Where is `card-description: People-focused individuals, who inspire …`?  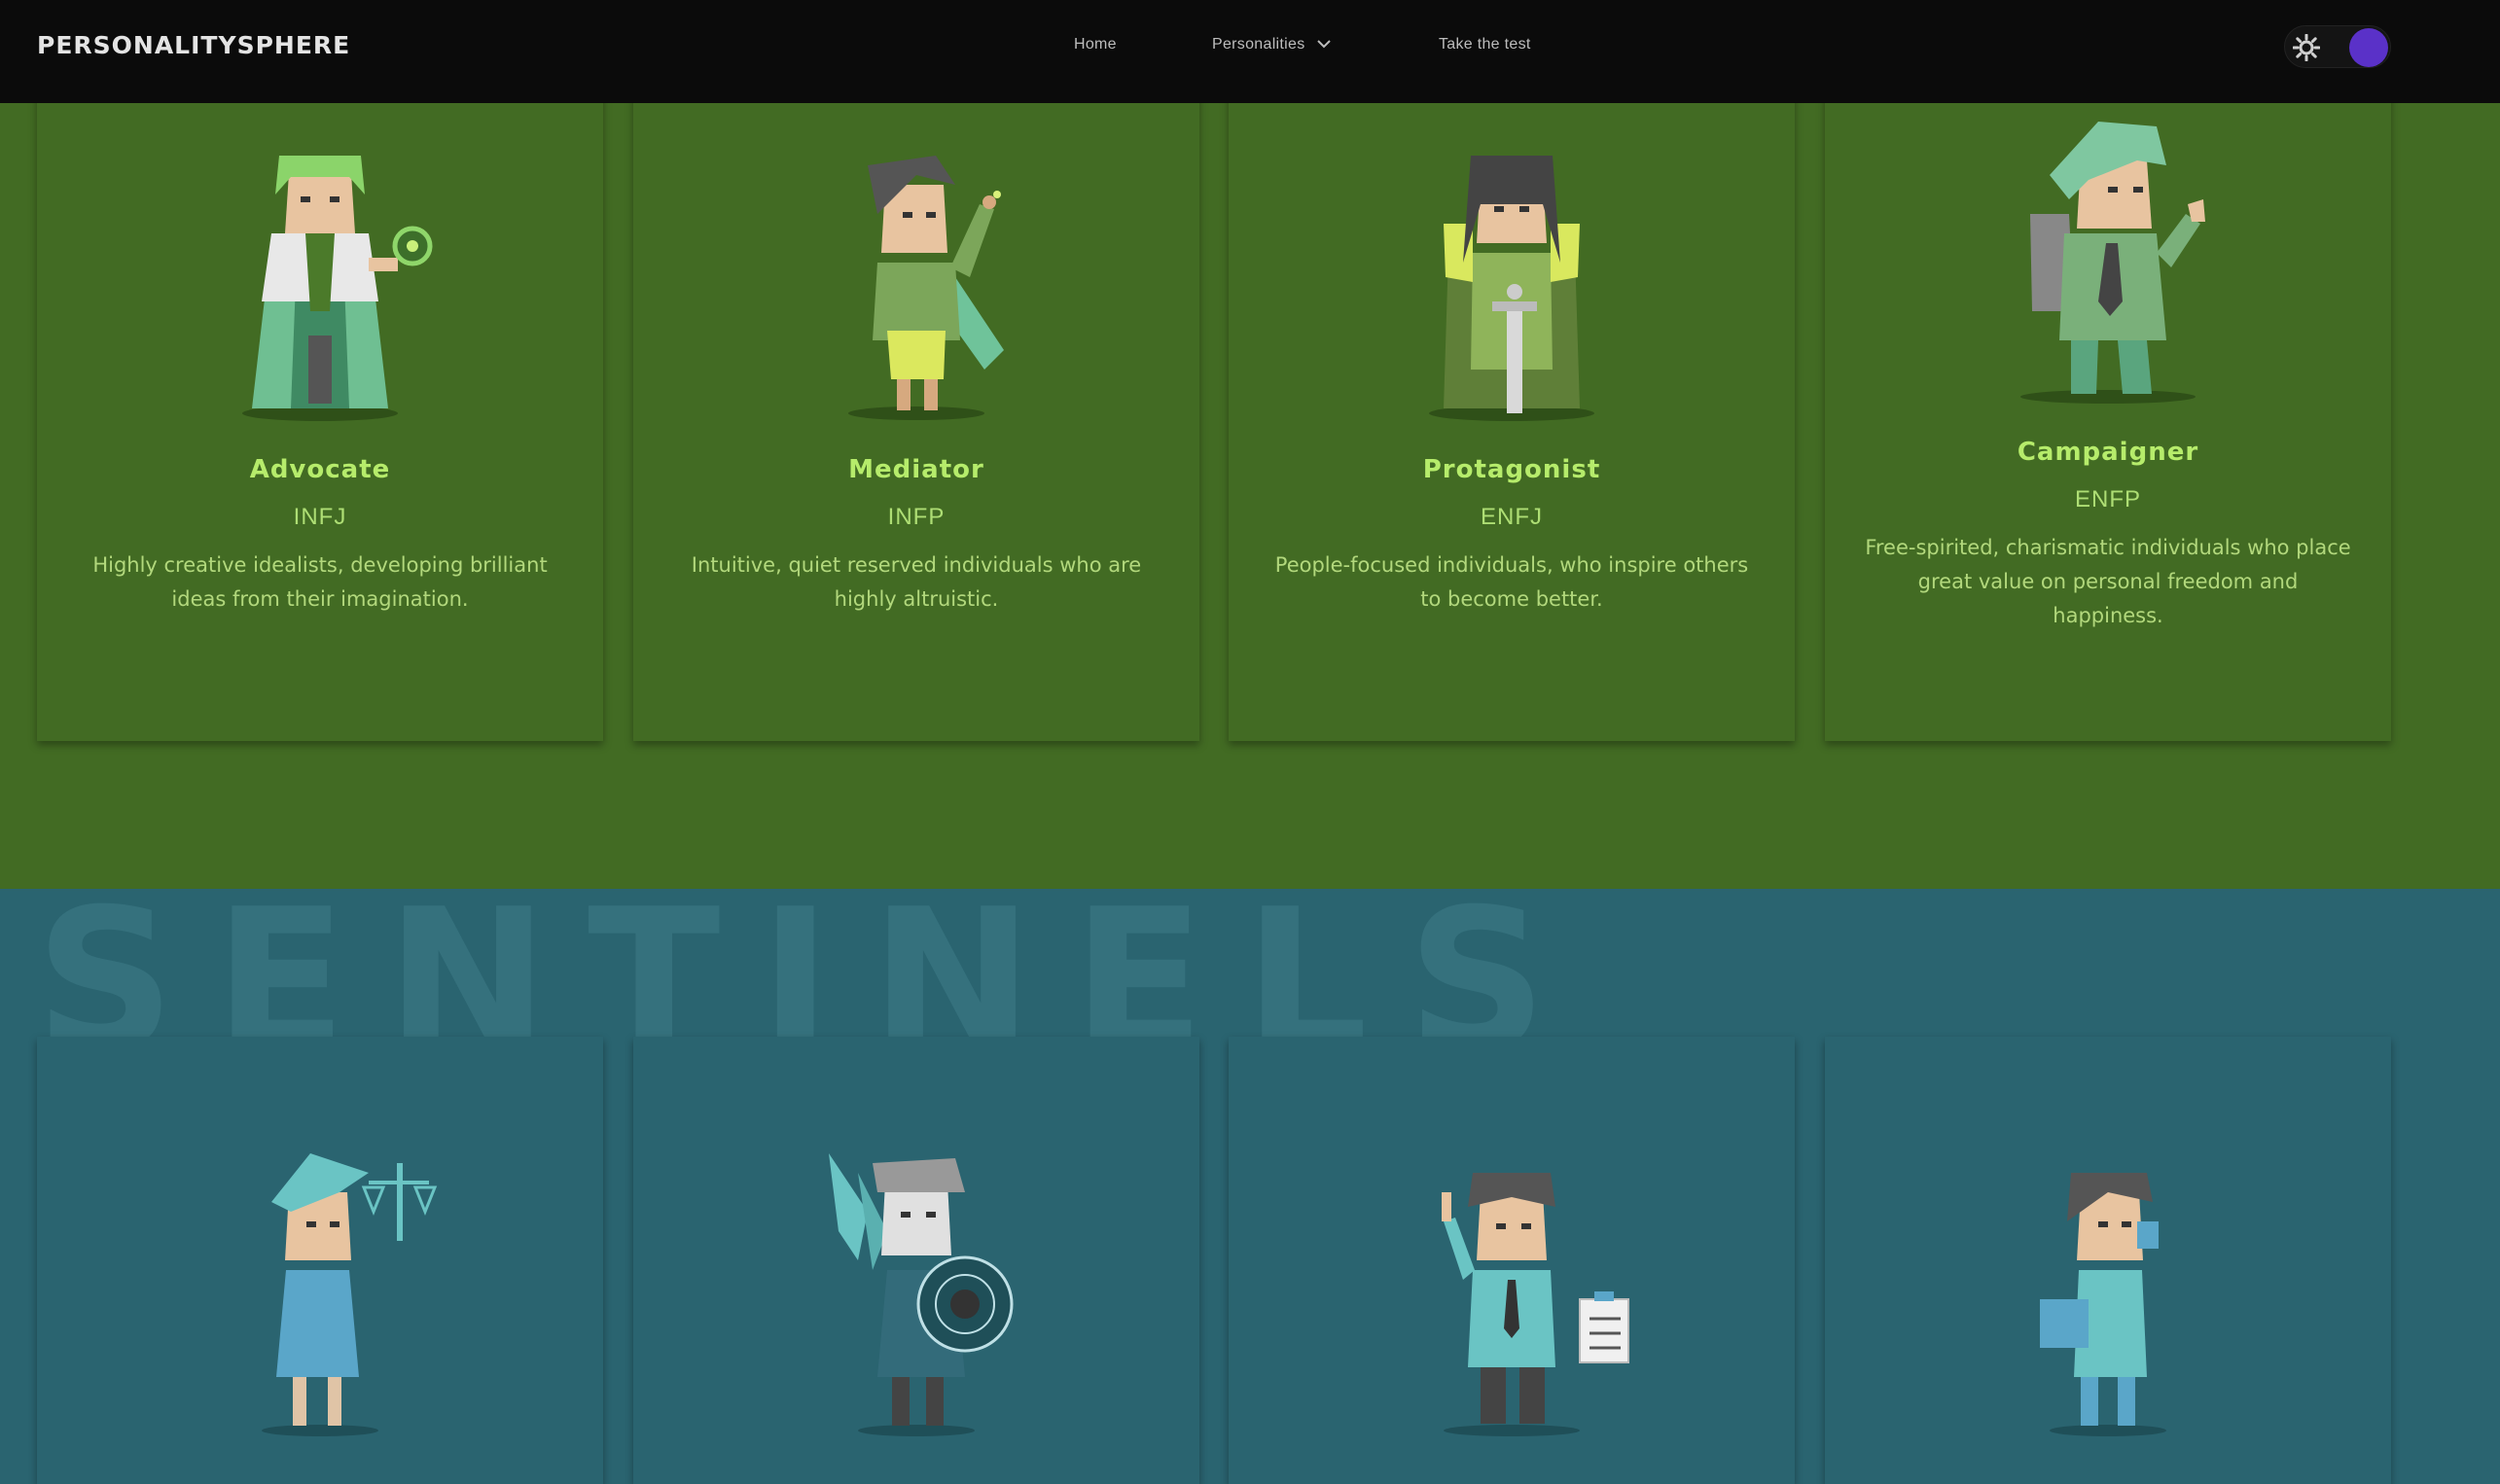
card-description: People-focused individuals, who inspire … is located at coordinates (1511, 582).